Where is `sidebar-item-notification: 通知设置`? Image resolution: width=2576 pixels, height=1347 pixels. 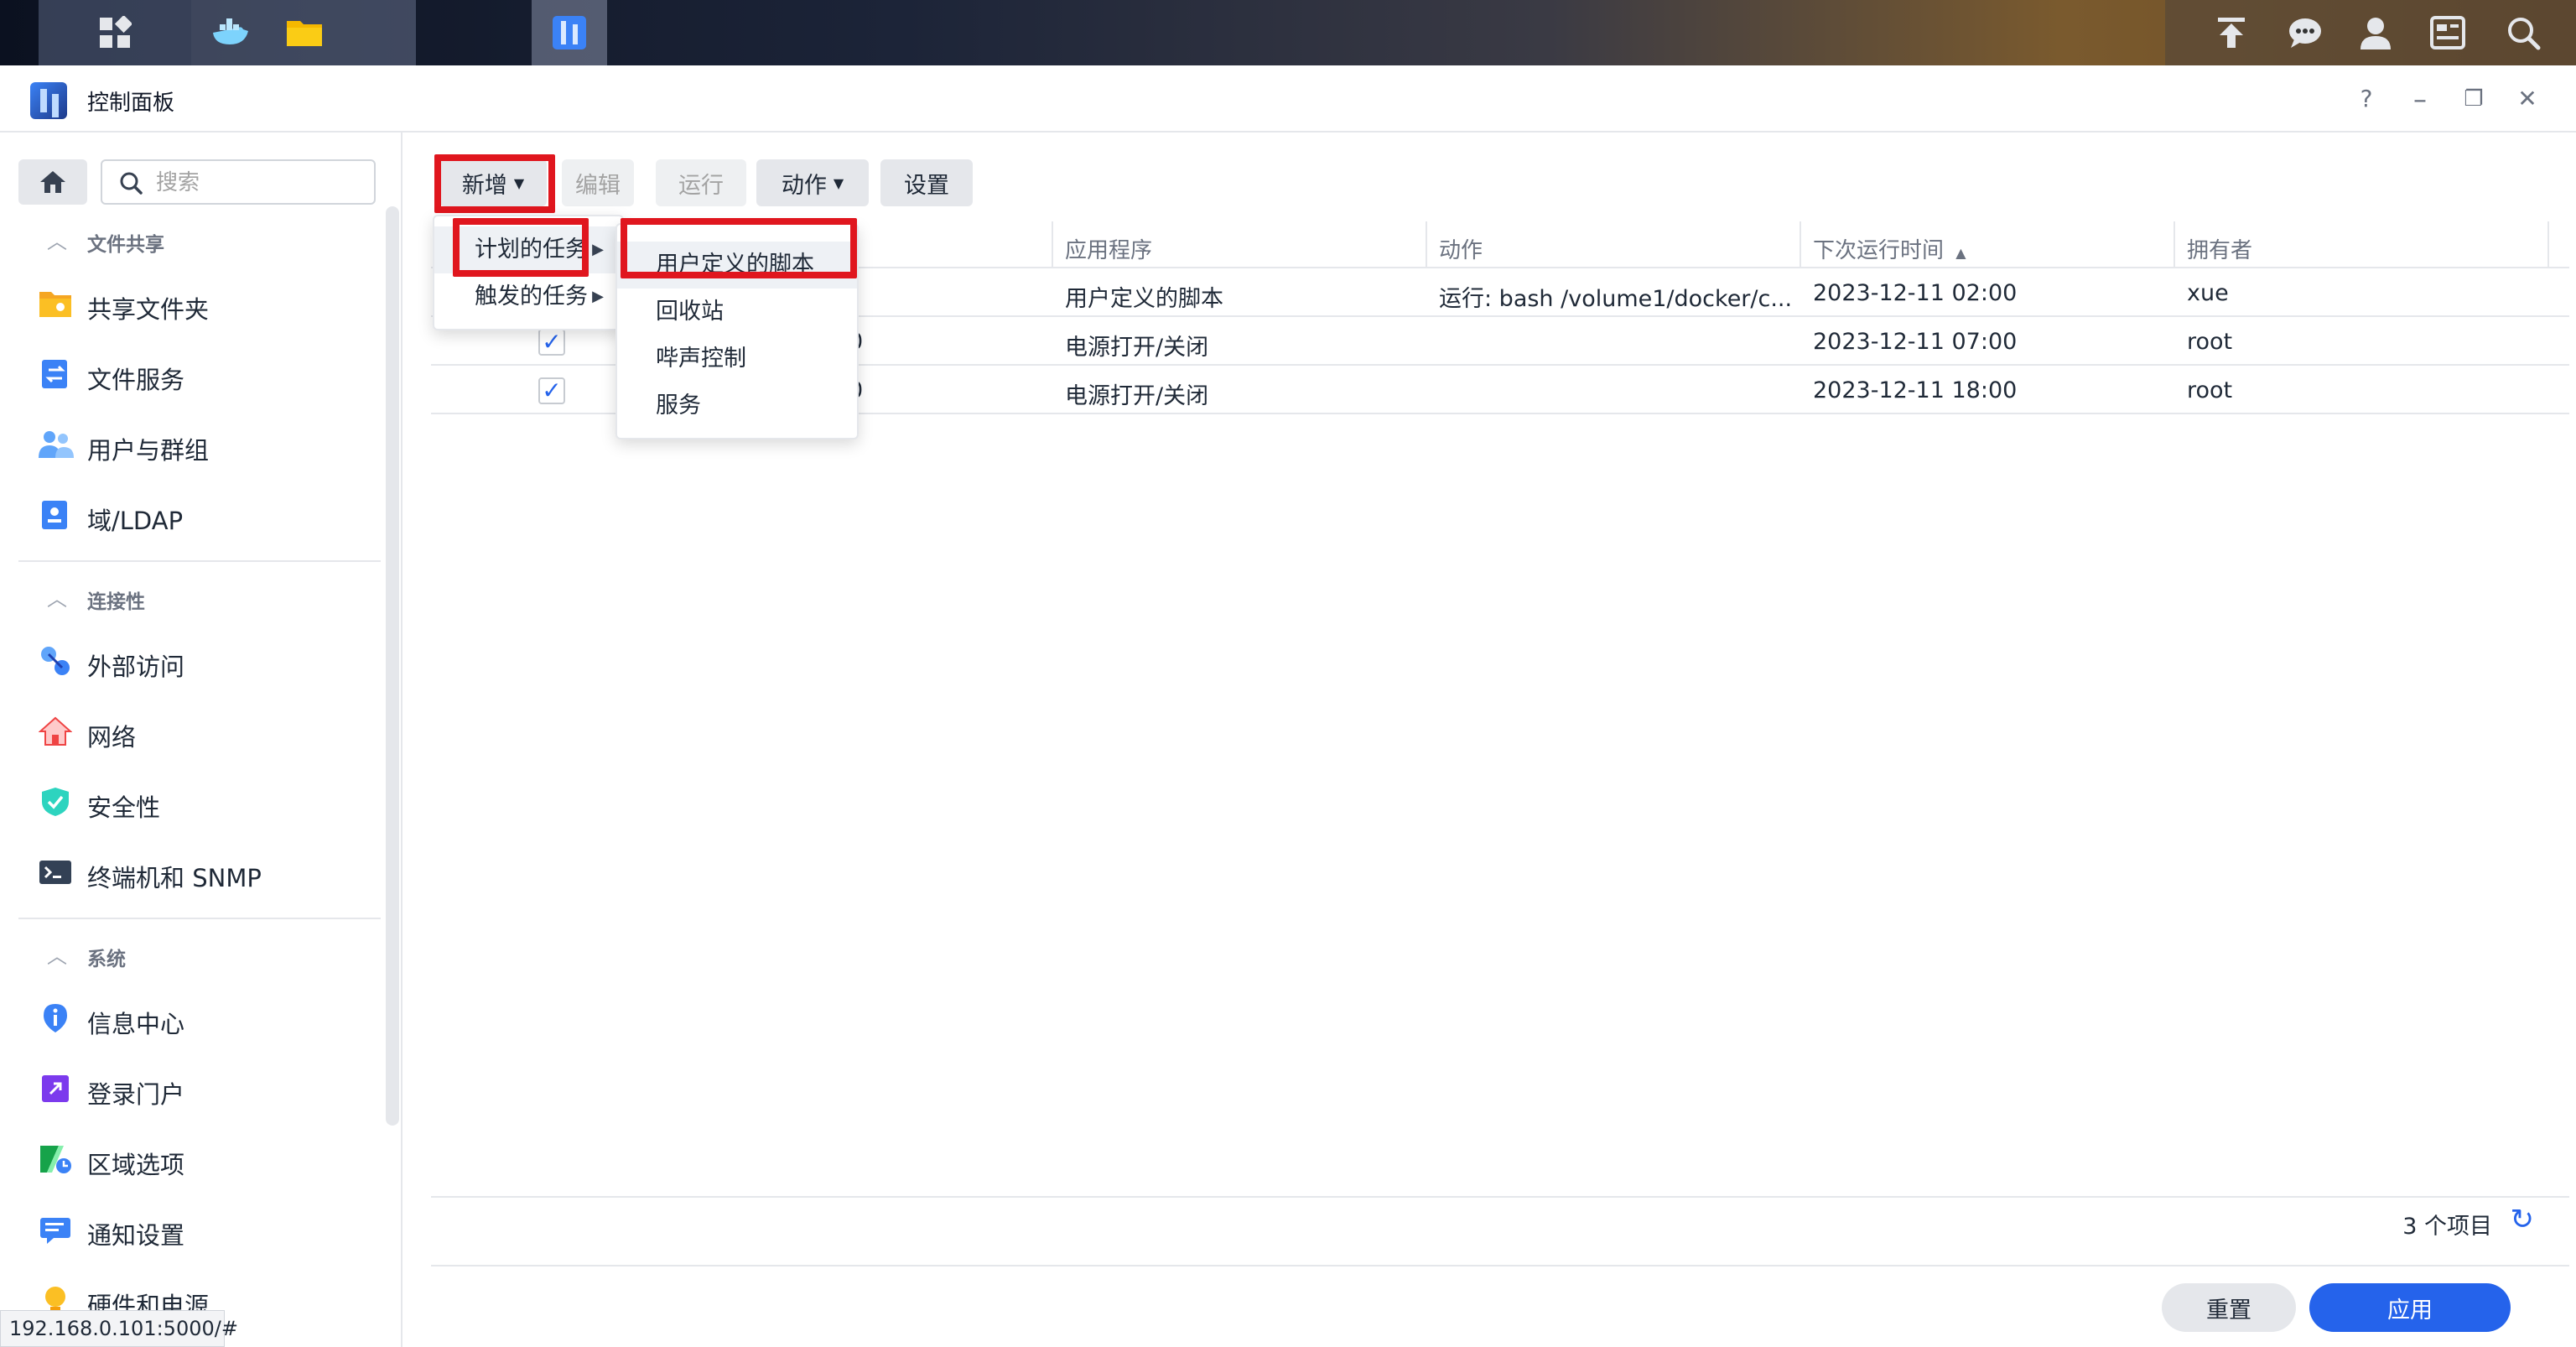
sidebar-item-notification: 通知设置 is located at coordinates (206, 1230).